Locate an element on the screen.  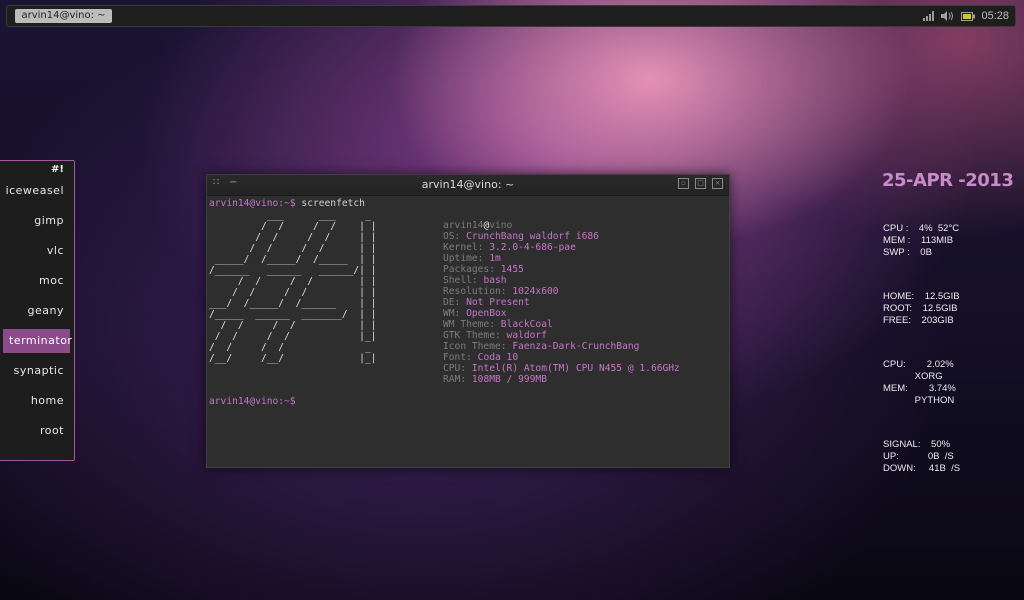
conky-swap: SWP : 0B is located at coordinates (907, 252).